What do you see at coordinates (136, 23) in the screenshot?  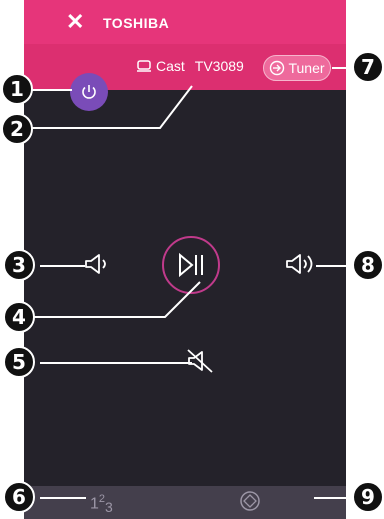 I see `brand-logo: TOSHIBA` at bounding box center [136, 23].